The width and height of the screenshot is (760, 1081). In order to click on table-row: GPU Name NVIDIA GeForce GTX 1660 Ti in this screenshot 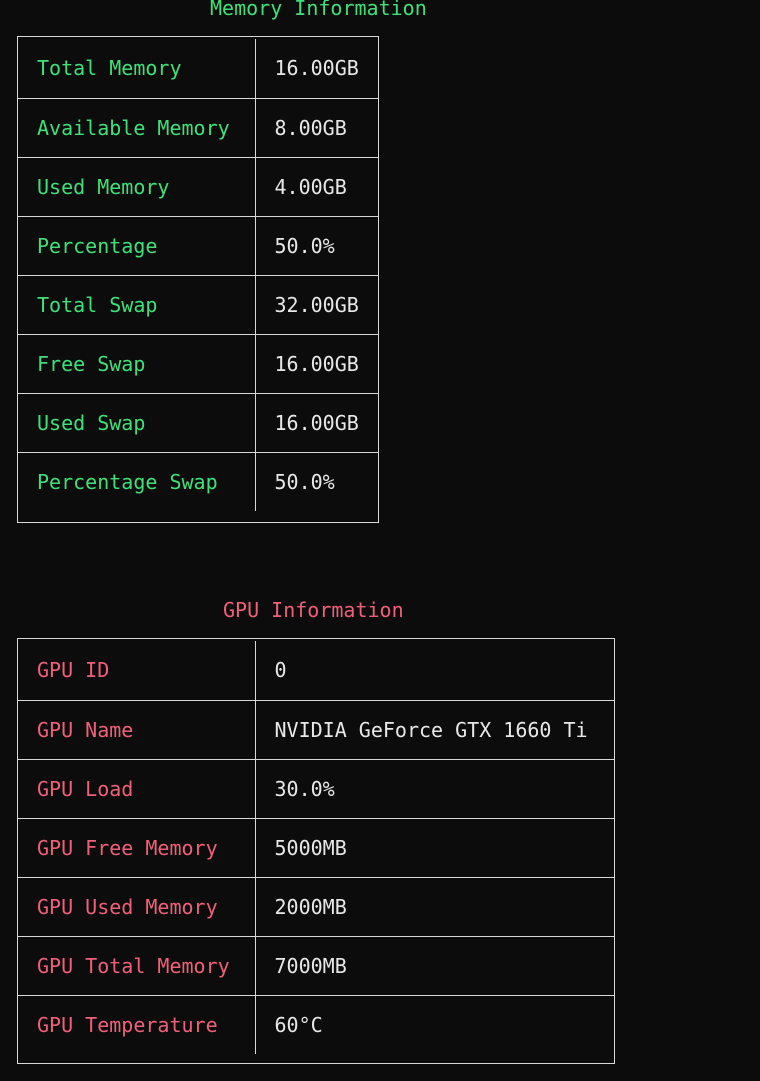, I will do `click(316, 729)`.